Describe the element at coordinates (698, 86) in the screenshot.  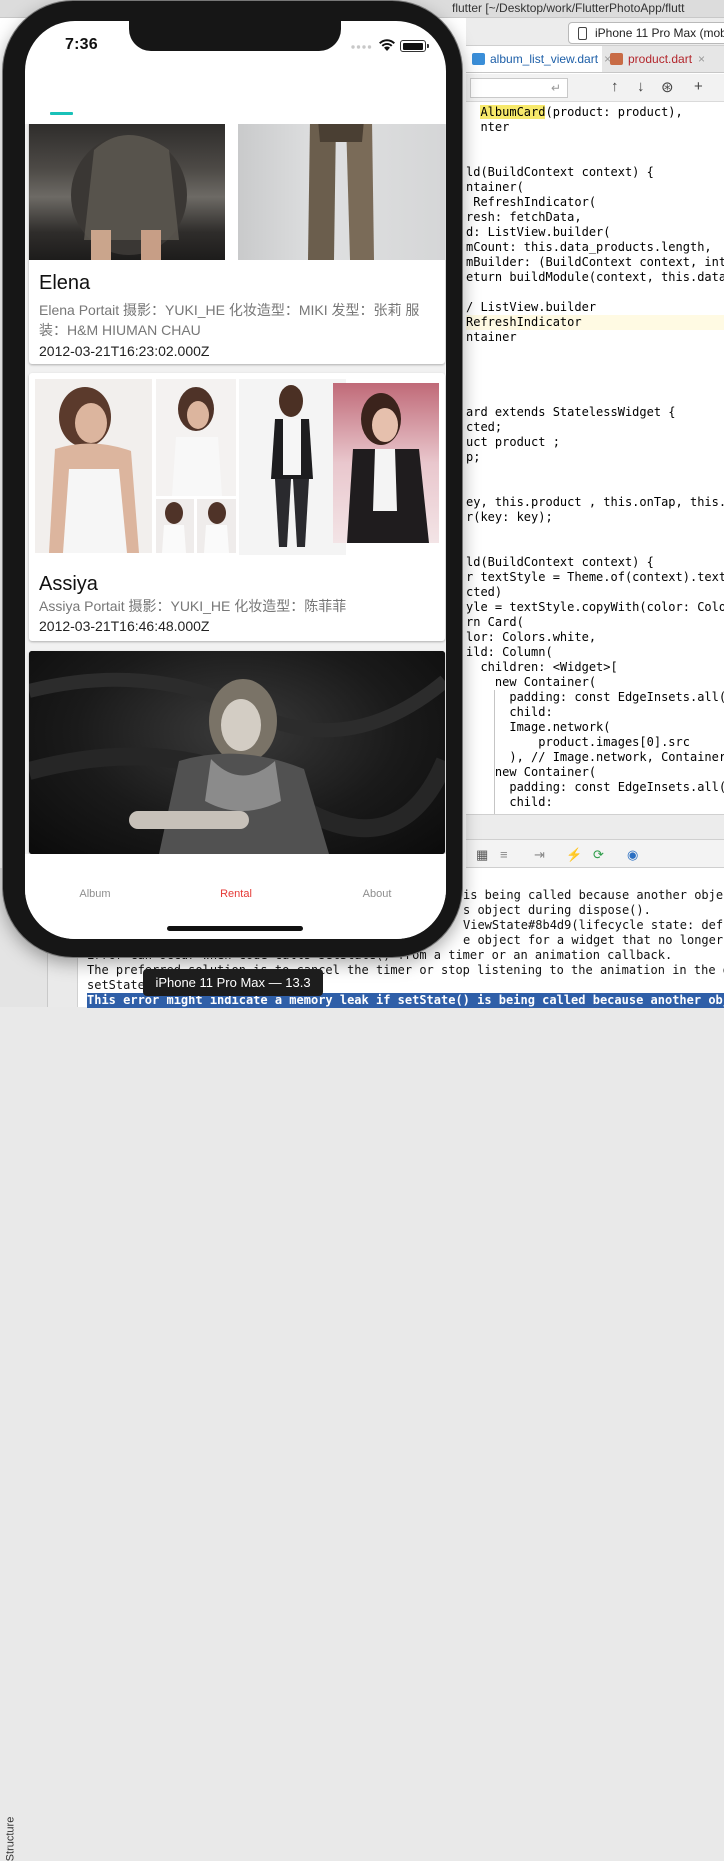
I see `add-selection-icon: +` at that location.